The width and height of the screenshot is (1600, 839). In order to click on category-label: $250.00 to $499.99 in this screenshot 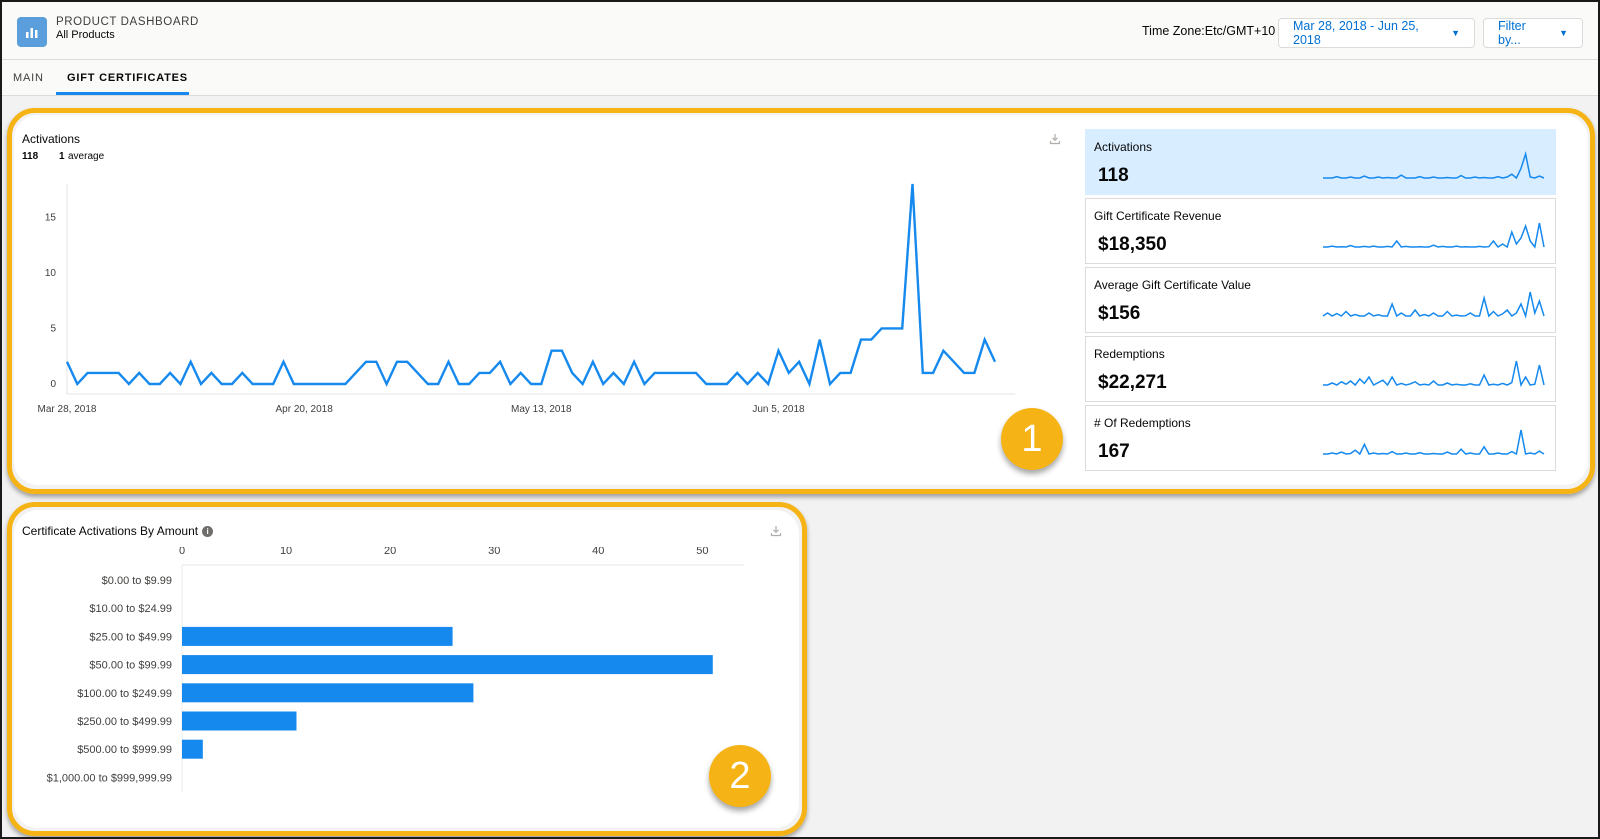, I will do `click(124, 722)`.